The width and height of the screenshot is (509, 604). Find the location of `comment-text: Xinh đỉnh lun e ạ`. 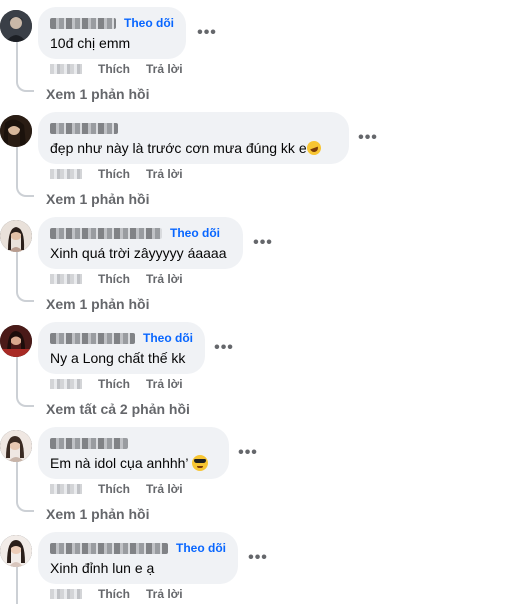

comment-text: Xinh đỉnh lun e ạ is located at coordinates (102, 568).